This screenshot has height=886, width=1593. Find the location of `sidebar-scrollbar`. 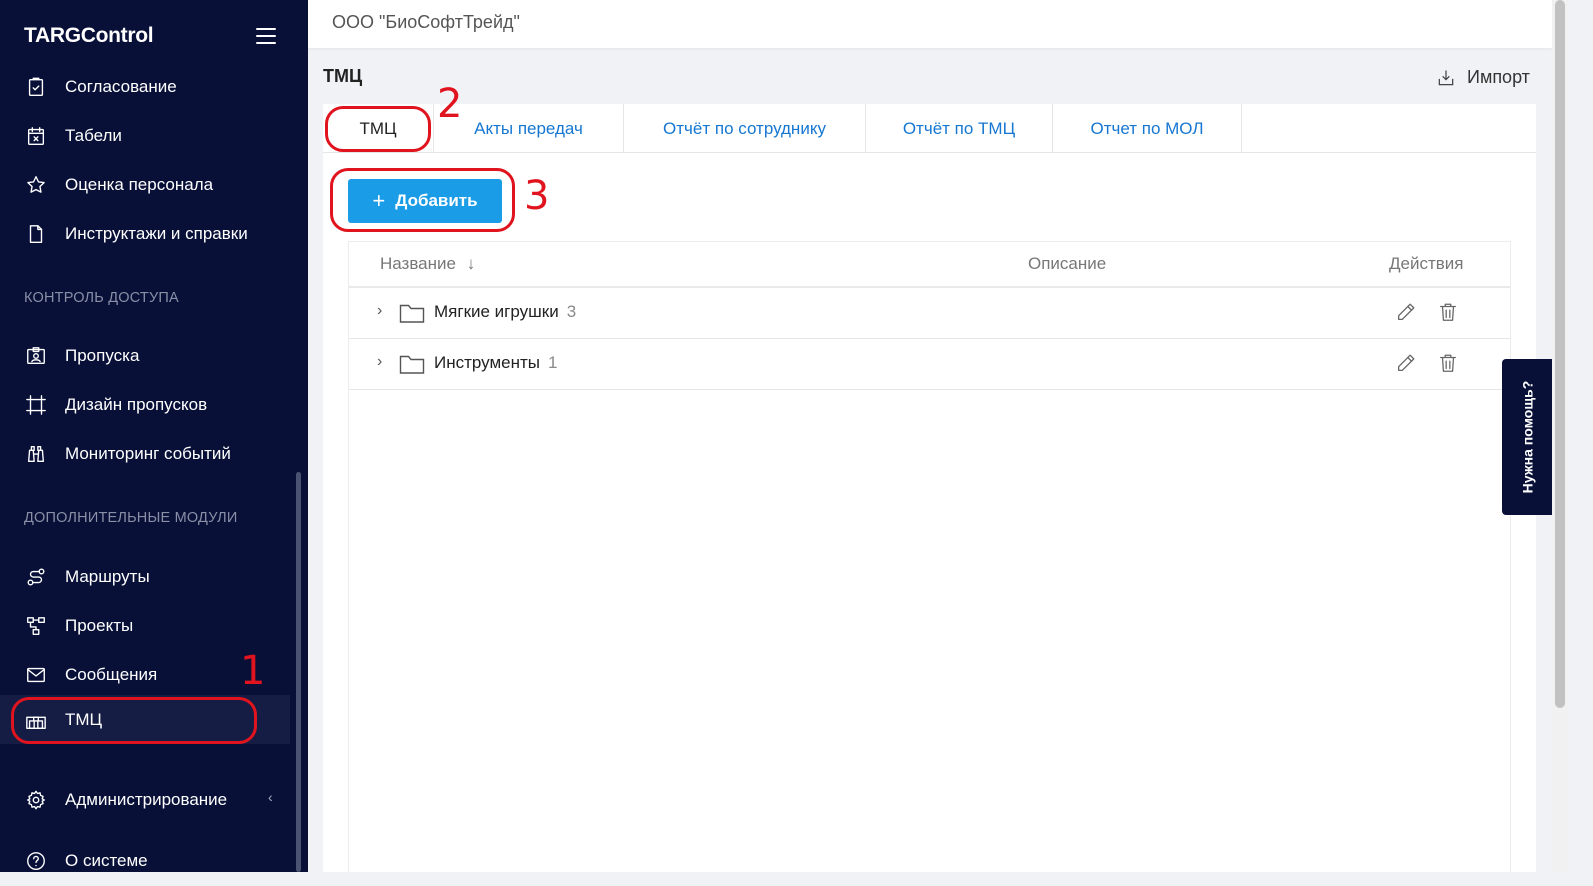

sidebar-scrollbar is located at coordinates (298, 672).